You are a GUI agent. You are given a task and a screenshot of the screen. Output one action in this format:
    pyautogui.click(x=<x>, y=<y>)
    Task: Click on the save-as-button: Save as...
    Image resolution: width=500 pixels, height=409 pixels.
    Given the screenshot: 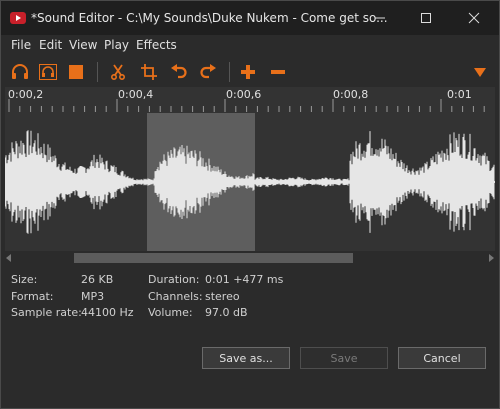 What is the action you would take?
    pyautogui.click(x=246, y=358)
    